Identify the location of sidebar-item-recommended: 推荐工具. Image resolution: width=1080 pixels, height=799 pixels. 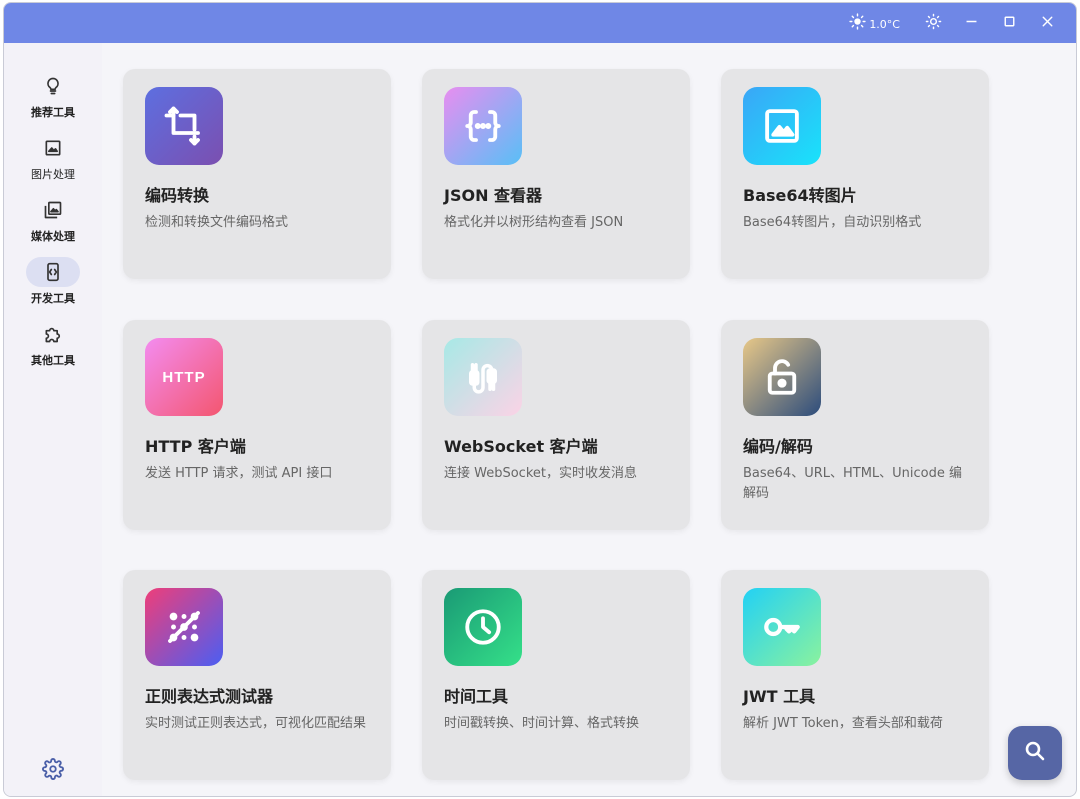
(53, 100).